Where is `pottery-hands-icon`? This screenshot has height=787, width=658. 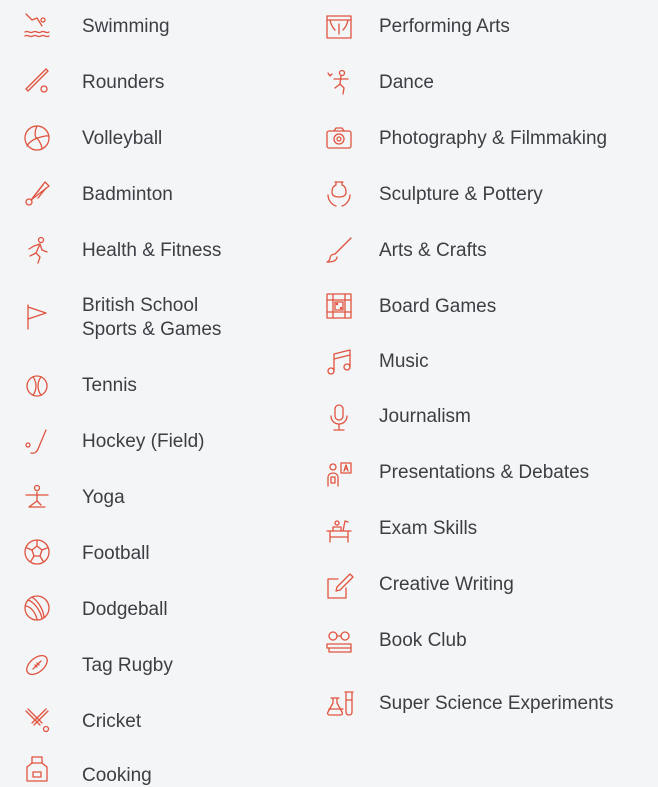 pottery-hands-icon is located at coordinates (339, 194).